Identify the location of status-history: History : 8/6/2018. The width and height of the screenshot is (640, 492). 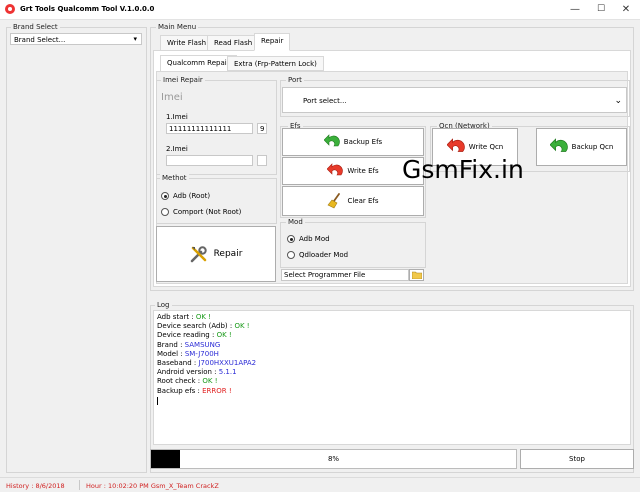
(35, 486).